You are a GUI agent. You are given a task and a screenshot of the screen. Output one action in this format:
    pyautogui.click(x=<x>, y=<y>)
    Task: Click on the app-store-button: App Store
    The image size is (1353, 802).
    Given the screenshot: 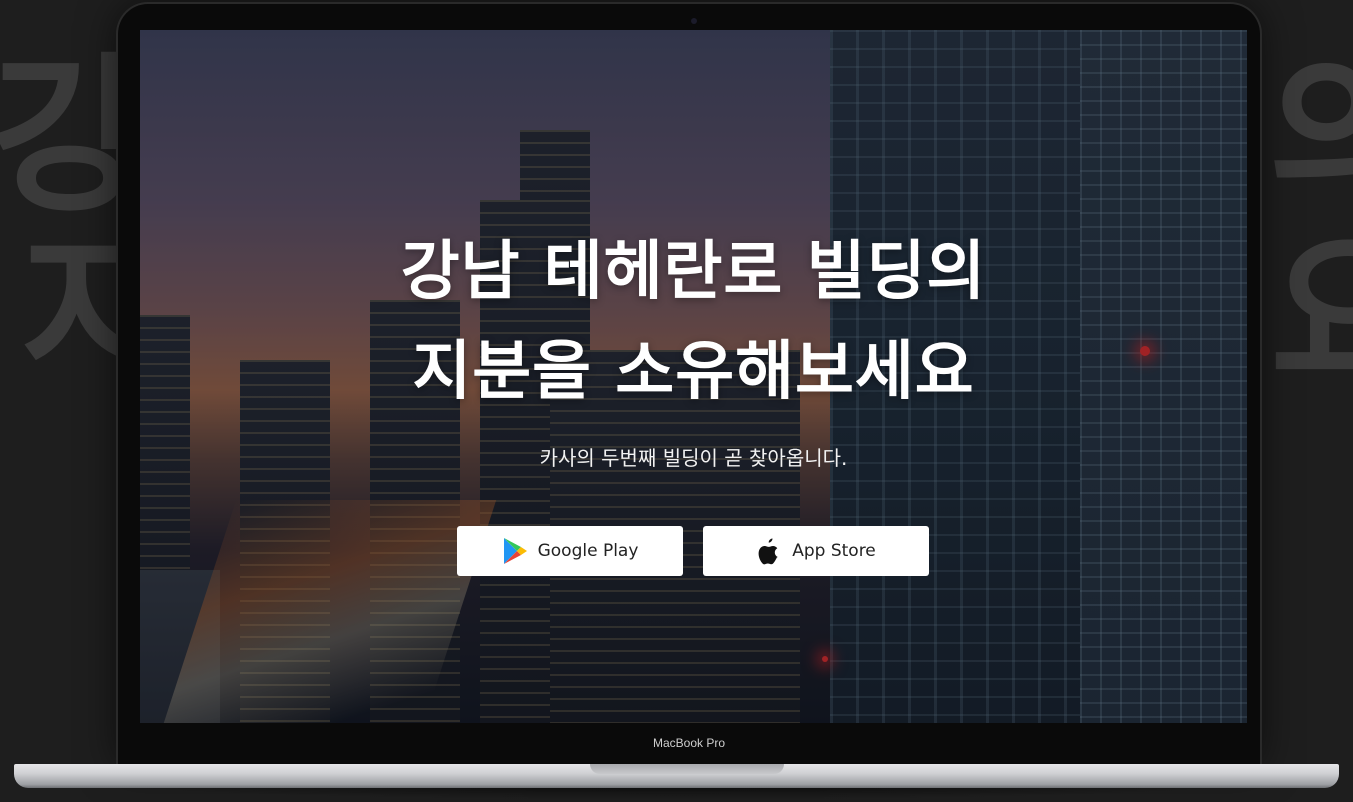 What is the action you would take?
    pyautogui.click(x=816, y=551)
    